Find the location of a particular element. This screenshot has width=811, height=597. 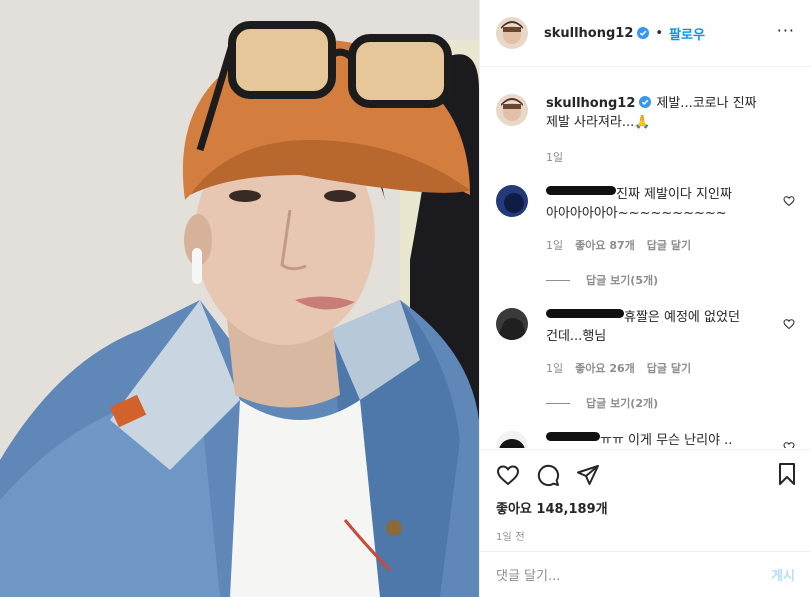

post-actions: 좋아요 148,189개 1일 전 is located at coordinates (645, 500).